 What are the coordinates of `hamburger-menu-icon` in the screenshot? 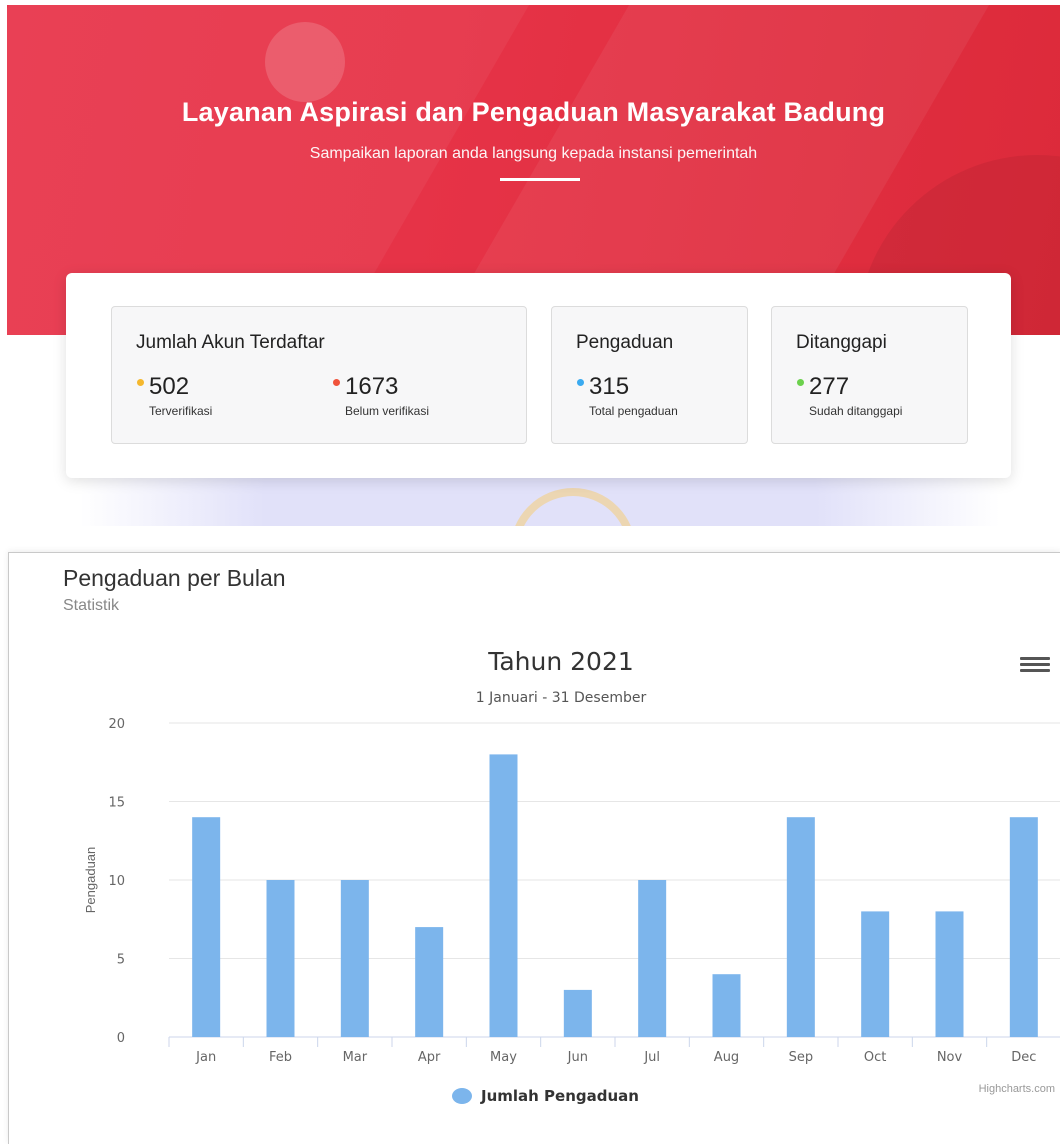 It's located at (1035, 665).